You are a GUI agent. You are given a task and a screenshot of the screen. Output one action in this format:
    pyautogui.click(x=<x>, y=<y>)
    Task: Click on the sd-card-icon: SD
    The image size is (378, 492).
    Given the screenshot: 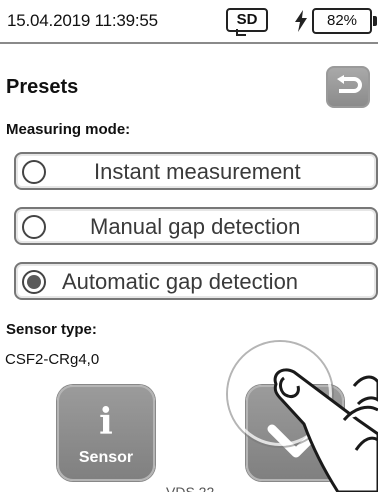 What is the action you would take?
    pyautogui.click(x=247, y=22)
    